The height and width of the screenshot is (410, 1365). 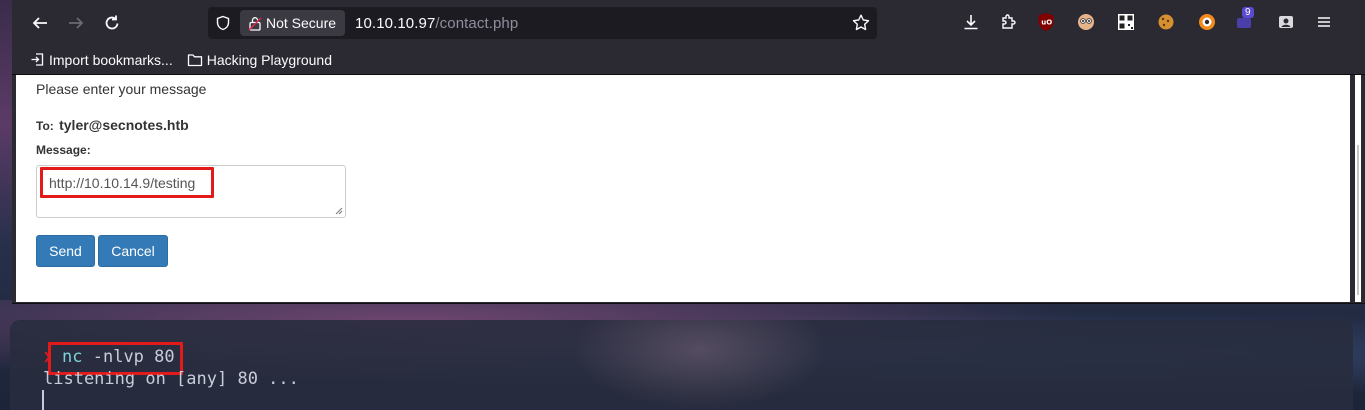 I want to click on import-icon, so click(x=37, y=59).